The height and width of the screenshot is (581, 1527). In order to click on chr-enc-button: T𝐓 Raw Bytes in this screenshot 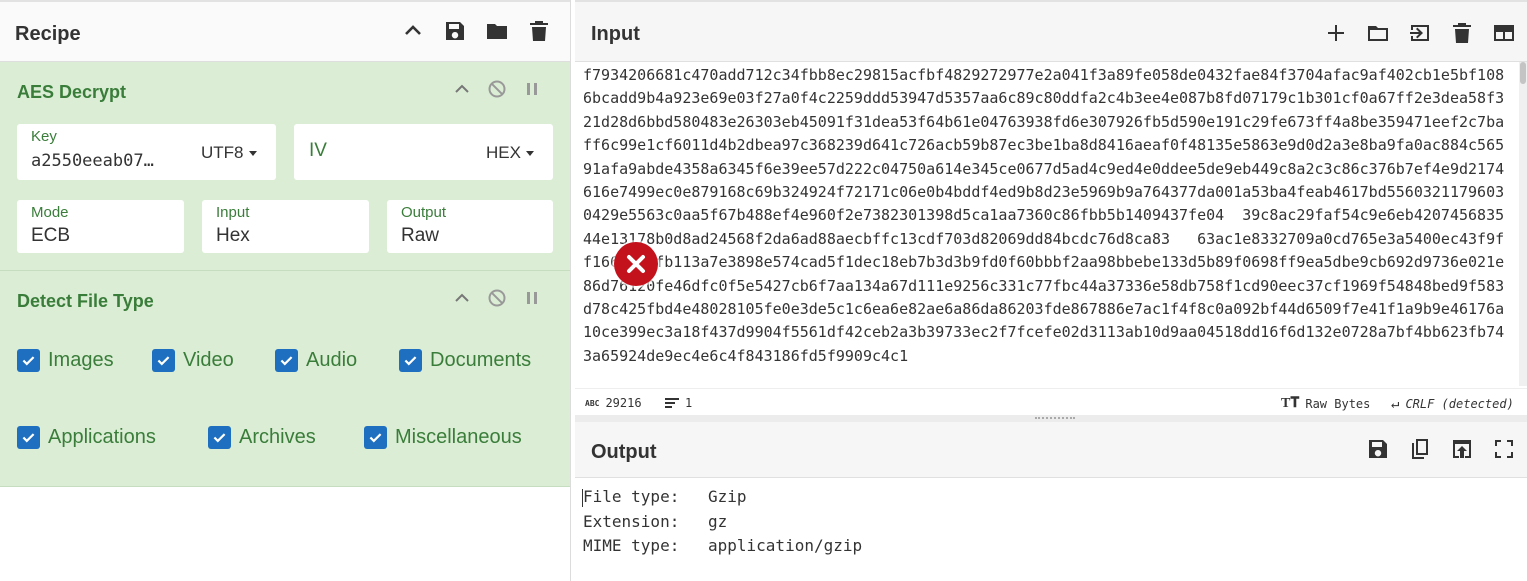, I will do `click(1325, 404)`.